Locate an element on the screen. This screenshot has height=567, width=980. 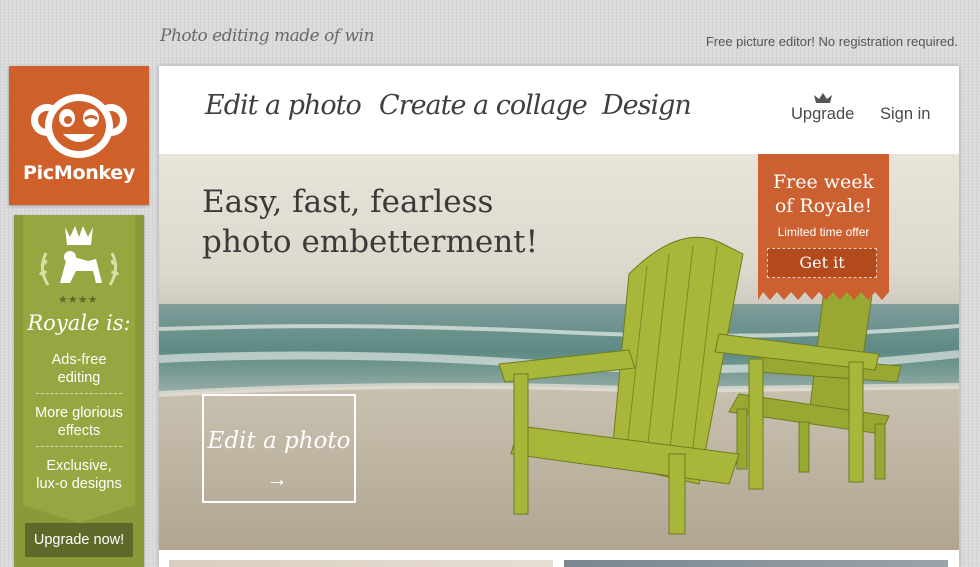
nav-design: Design is located at coordinates (647, 105).